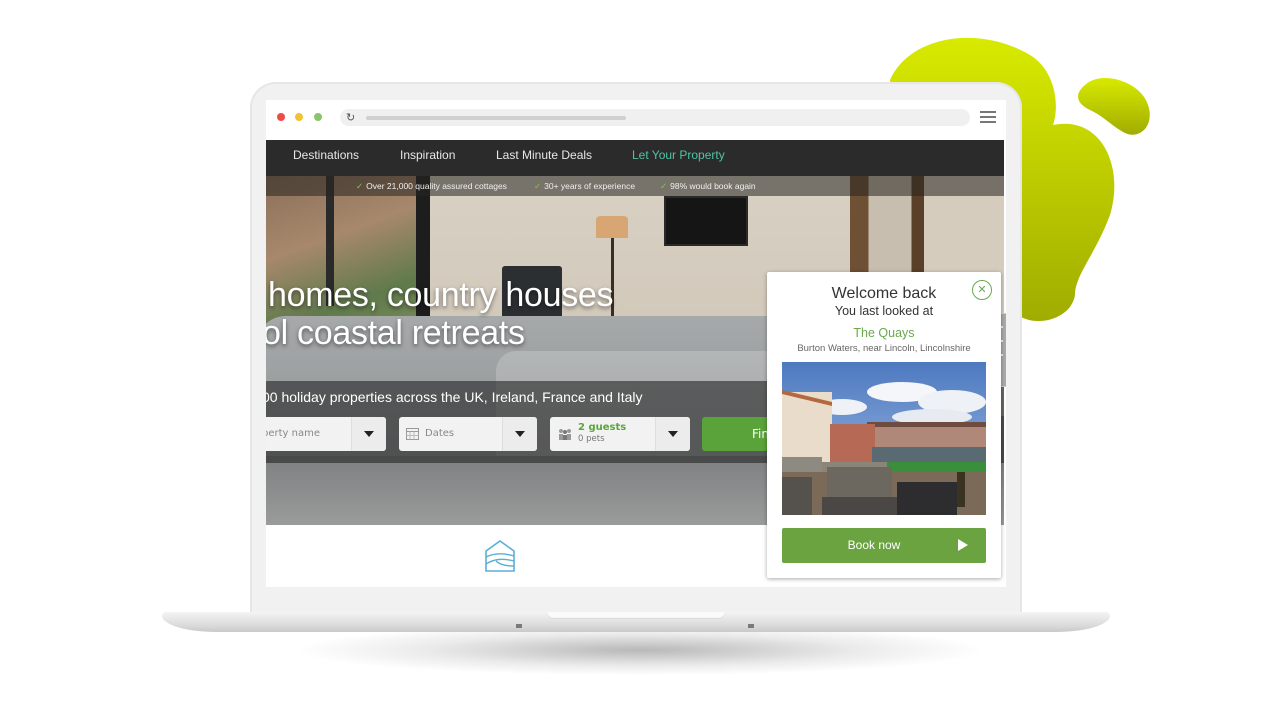 The height and width of the screenshot is (720, 1280). Describe the element at coordinates (326, 434) in the screenshot. I see `property-name-input: perty name` at that location.